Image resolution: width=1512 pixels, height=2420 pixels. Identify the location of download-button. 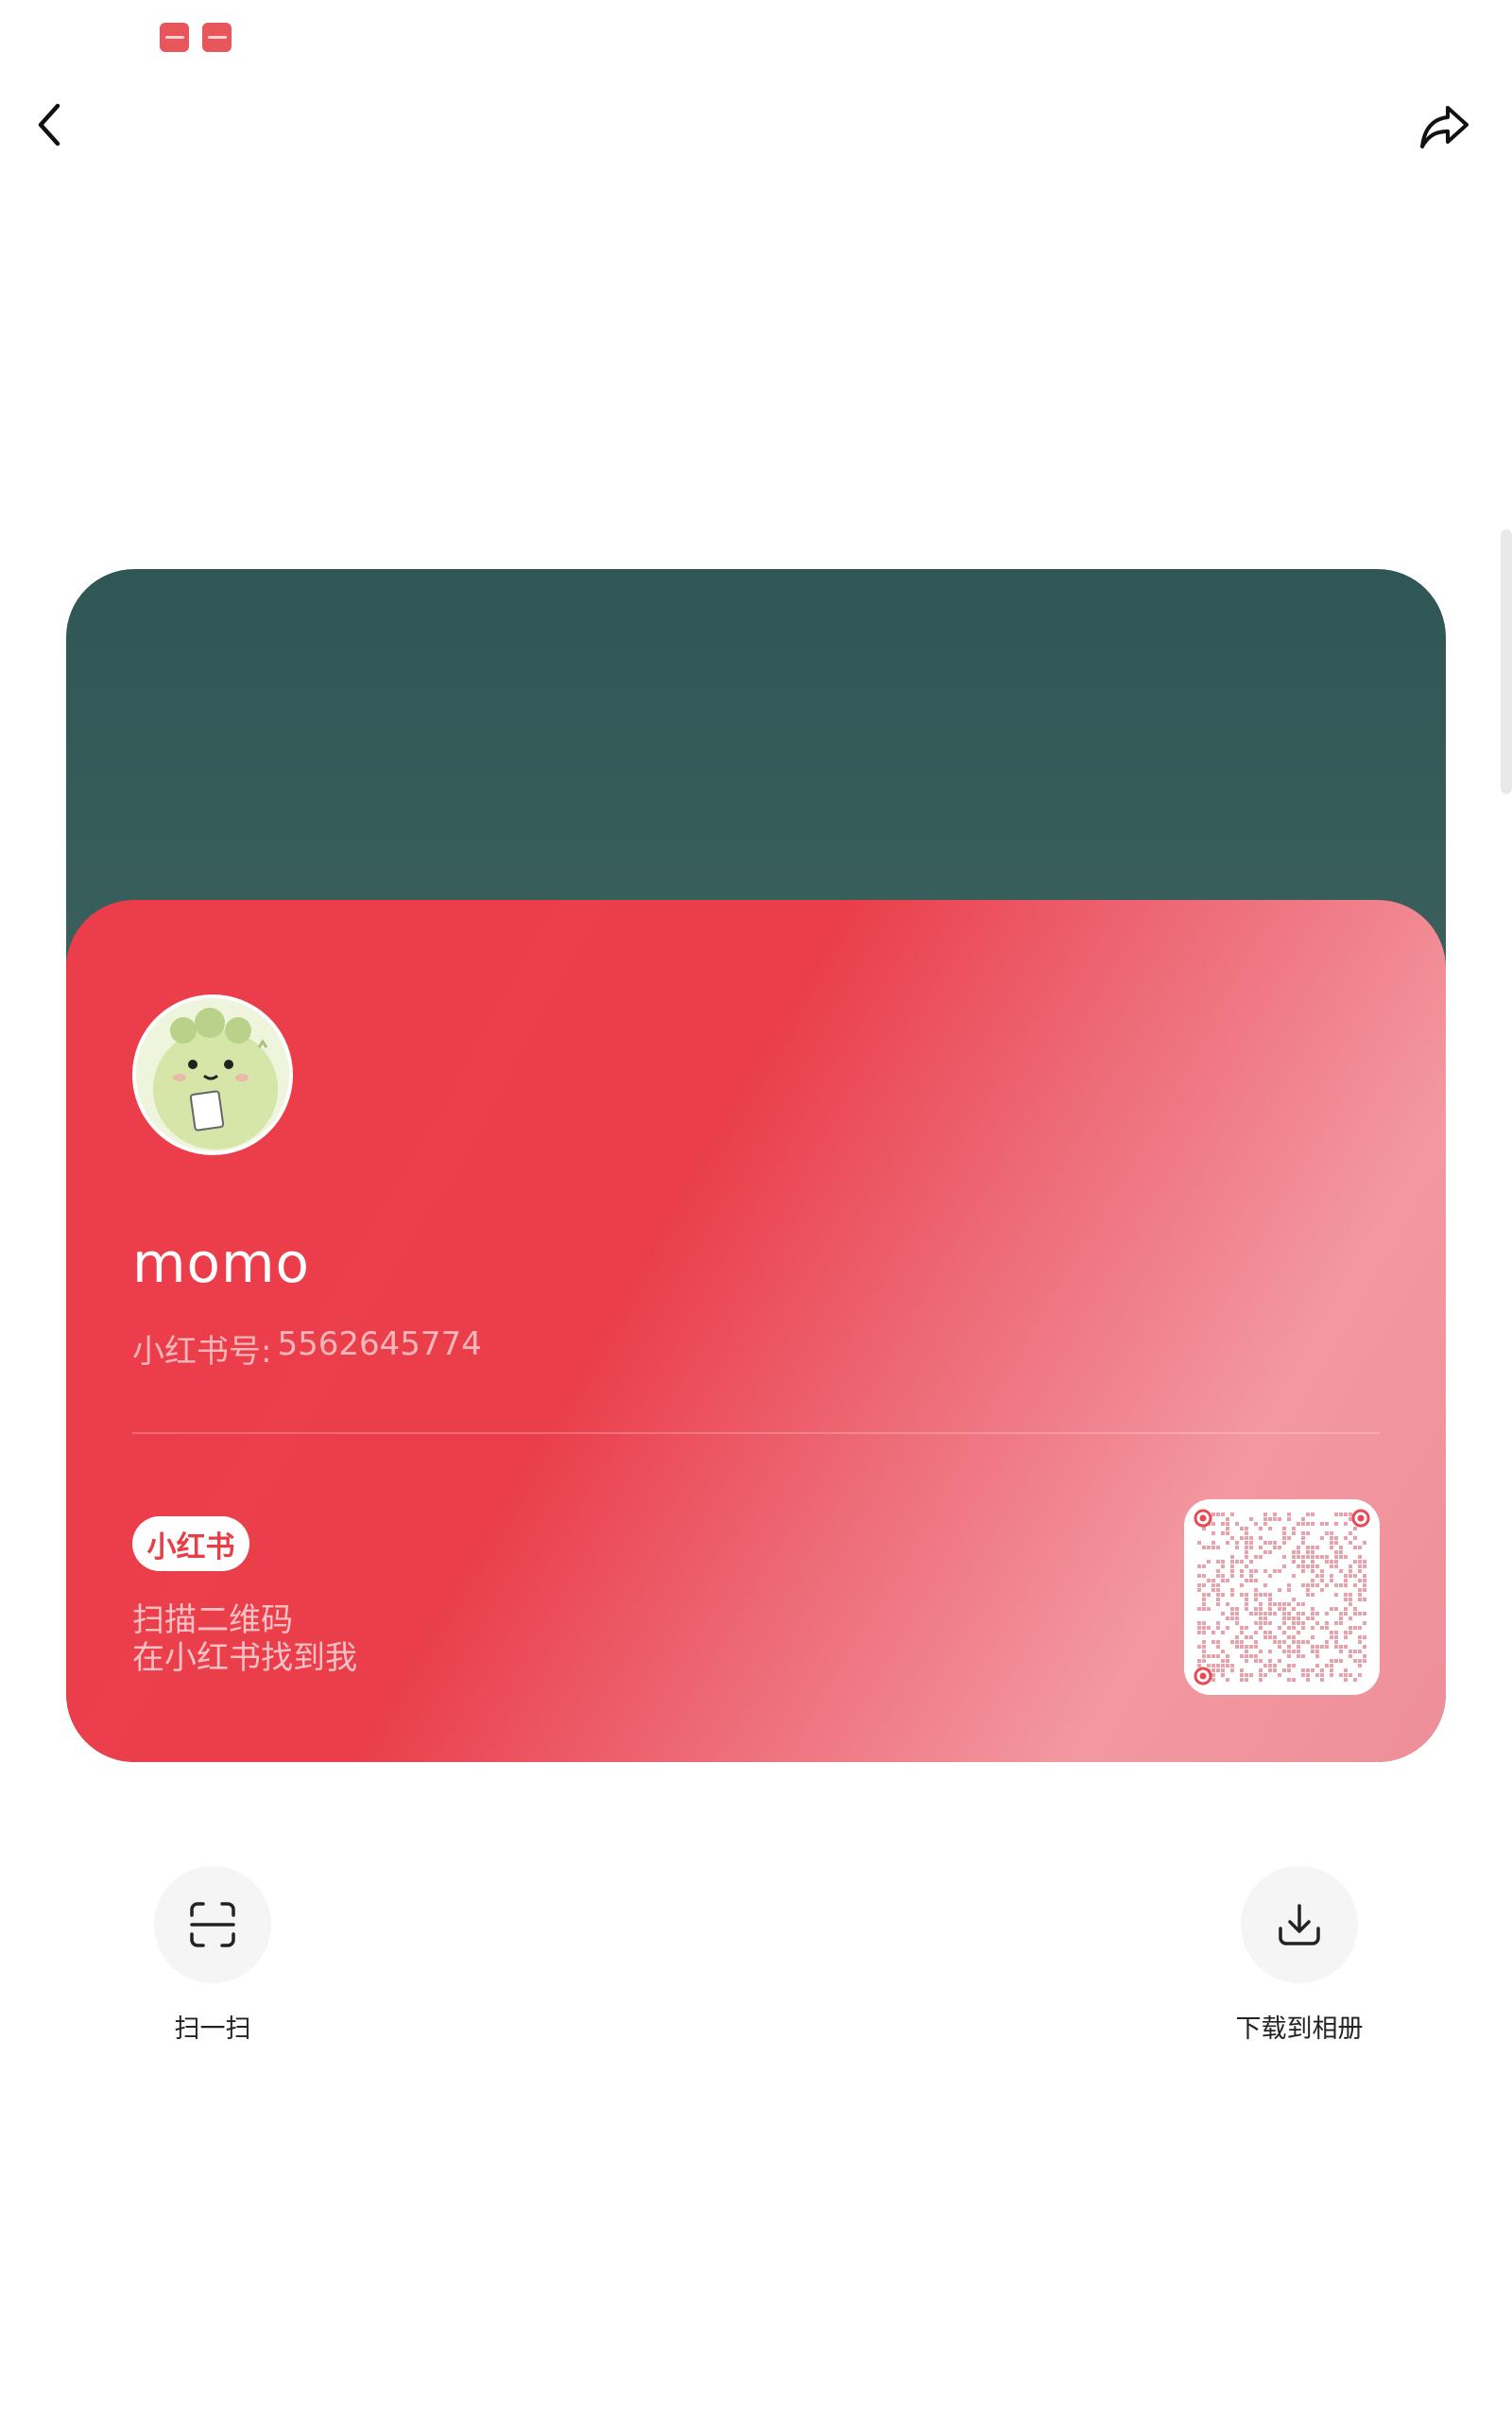
(1299, 1924).